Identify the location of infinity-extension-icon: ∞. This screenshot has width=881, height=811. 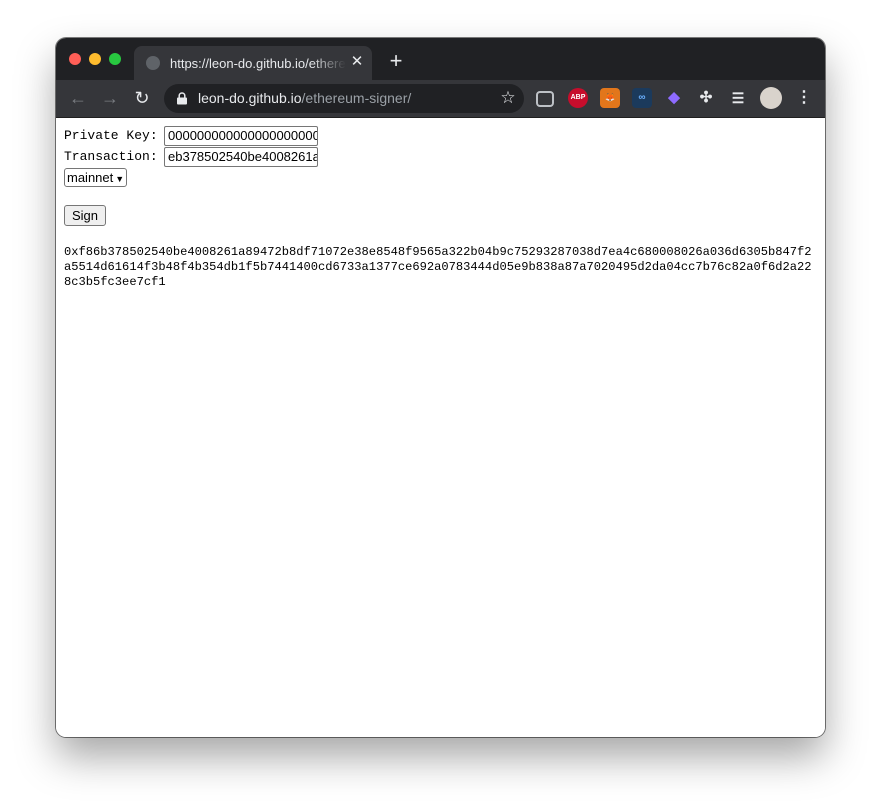
(642, 98).